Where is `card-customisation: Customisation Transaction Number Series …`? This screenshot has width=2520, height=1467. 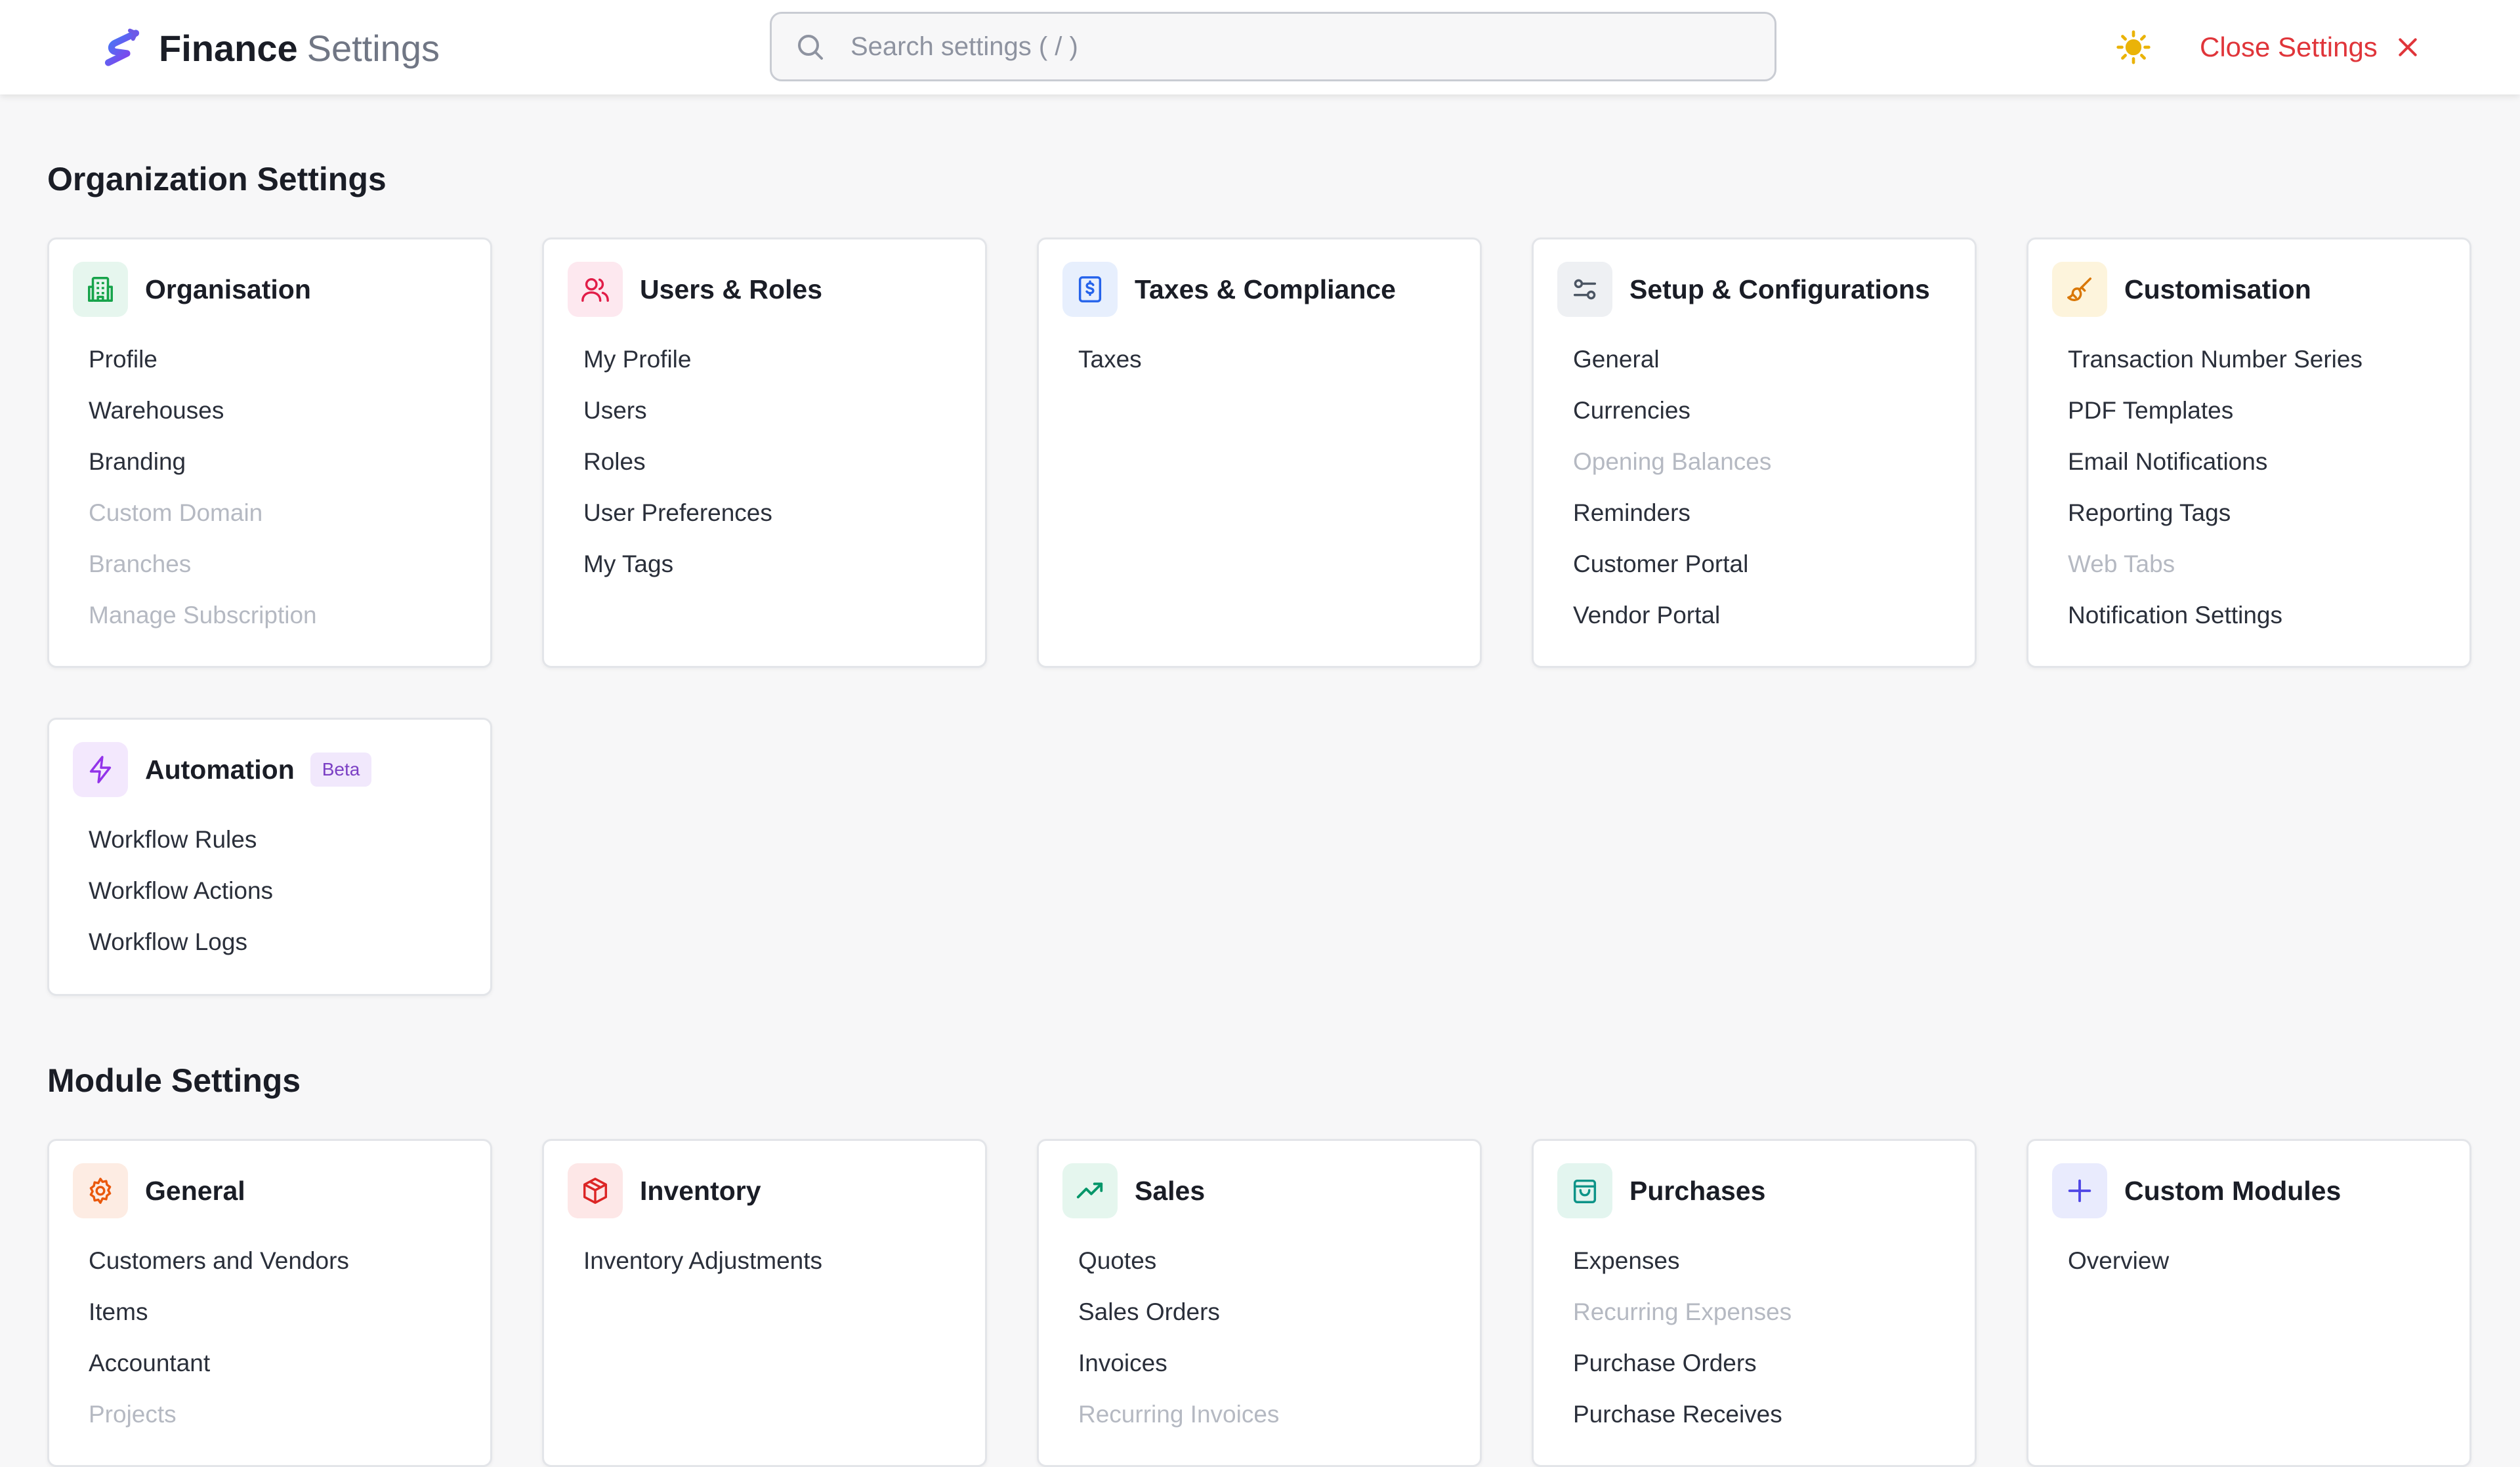 card-customisation: Customisation Transaction Number Series … is located at coordinates (2248, 453).